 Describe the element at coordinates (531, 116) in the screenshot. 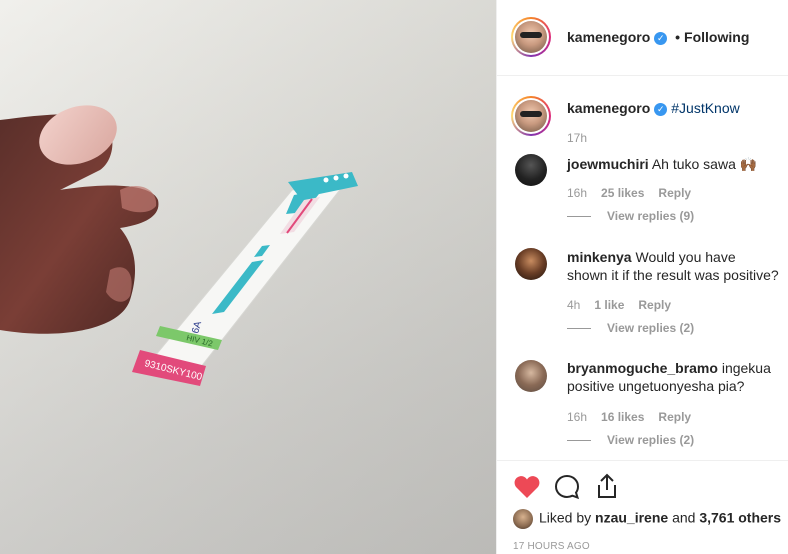

I see `caption-avatar` at that location.